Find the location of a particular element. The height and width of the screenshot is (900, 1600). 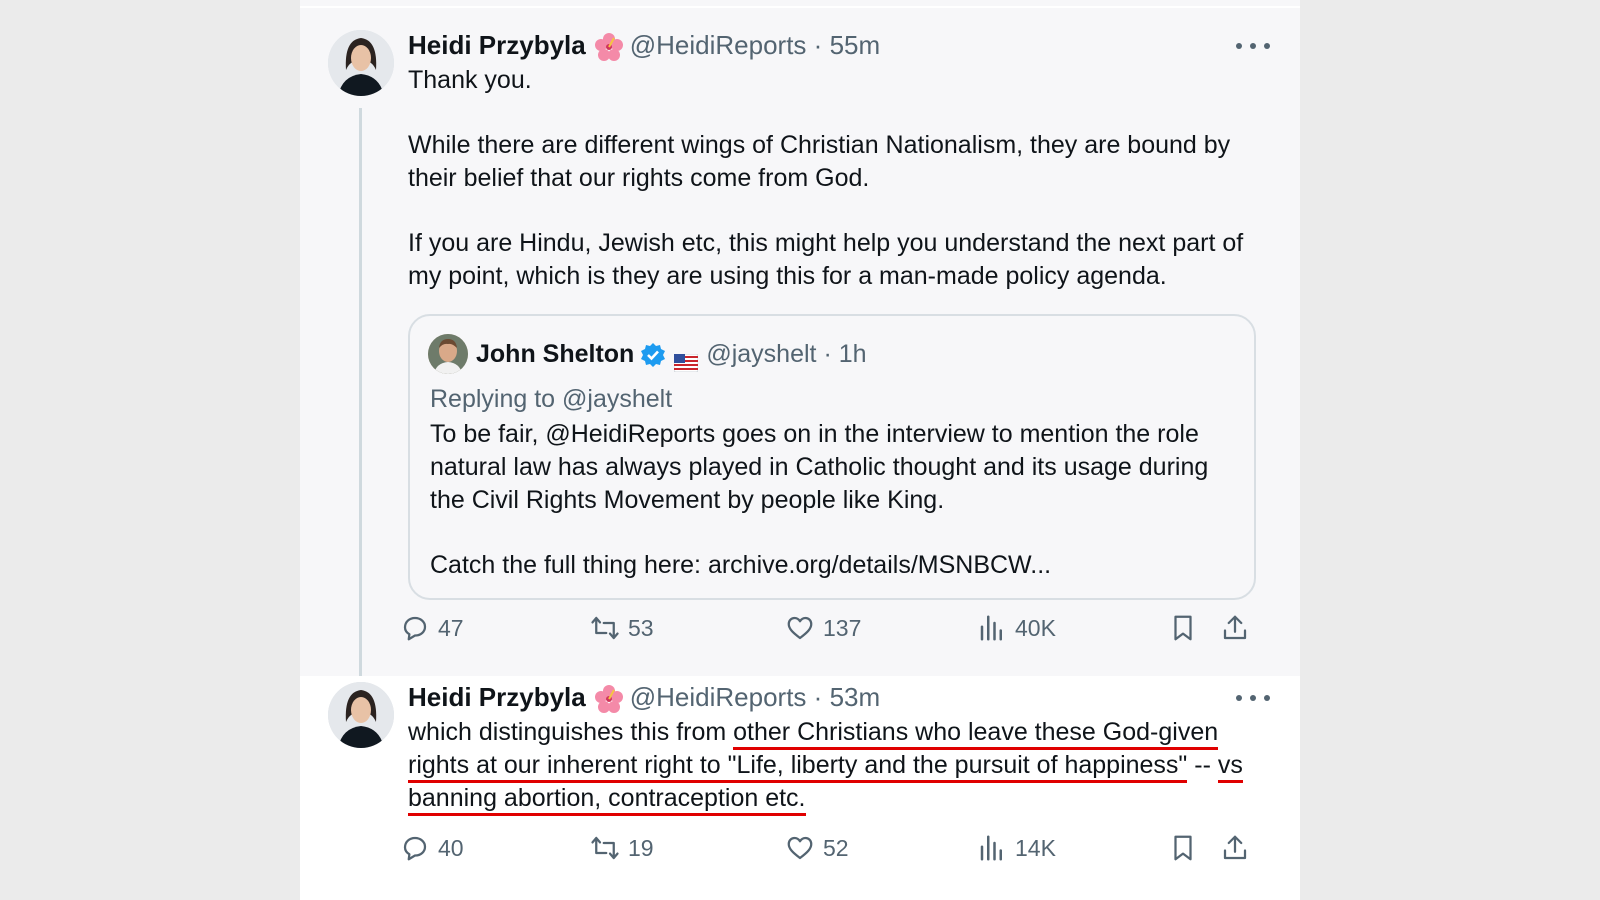

views-button: 40K is located at coordinates (1016, 628).